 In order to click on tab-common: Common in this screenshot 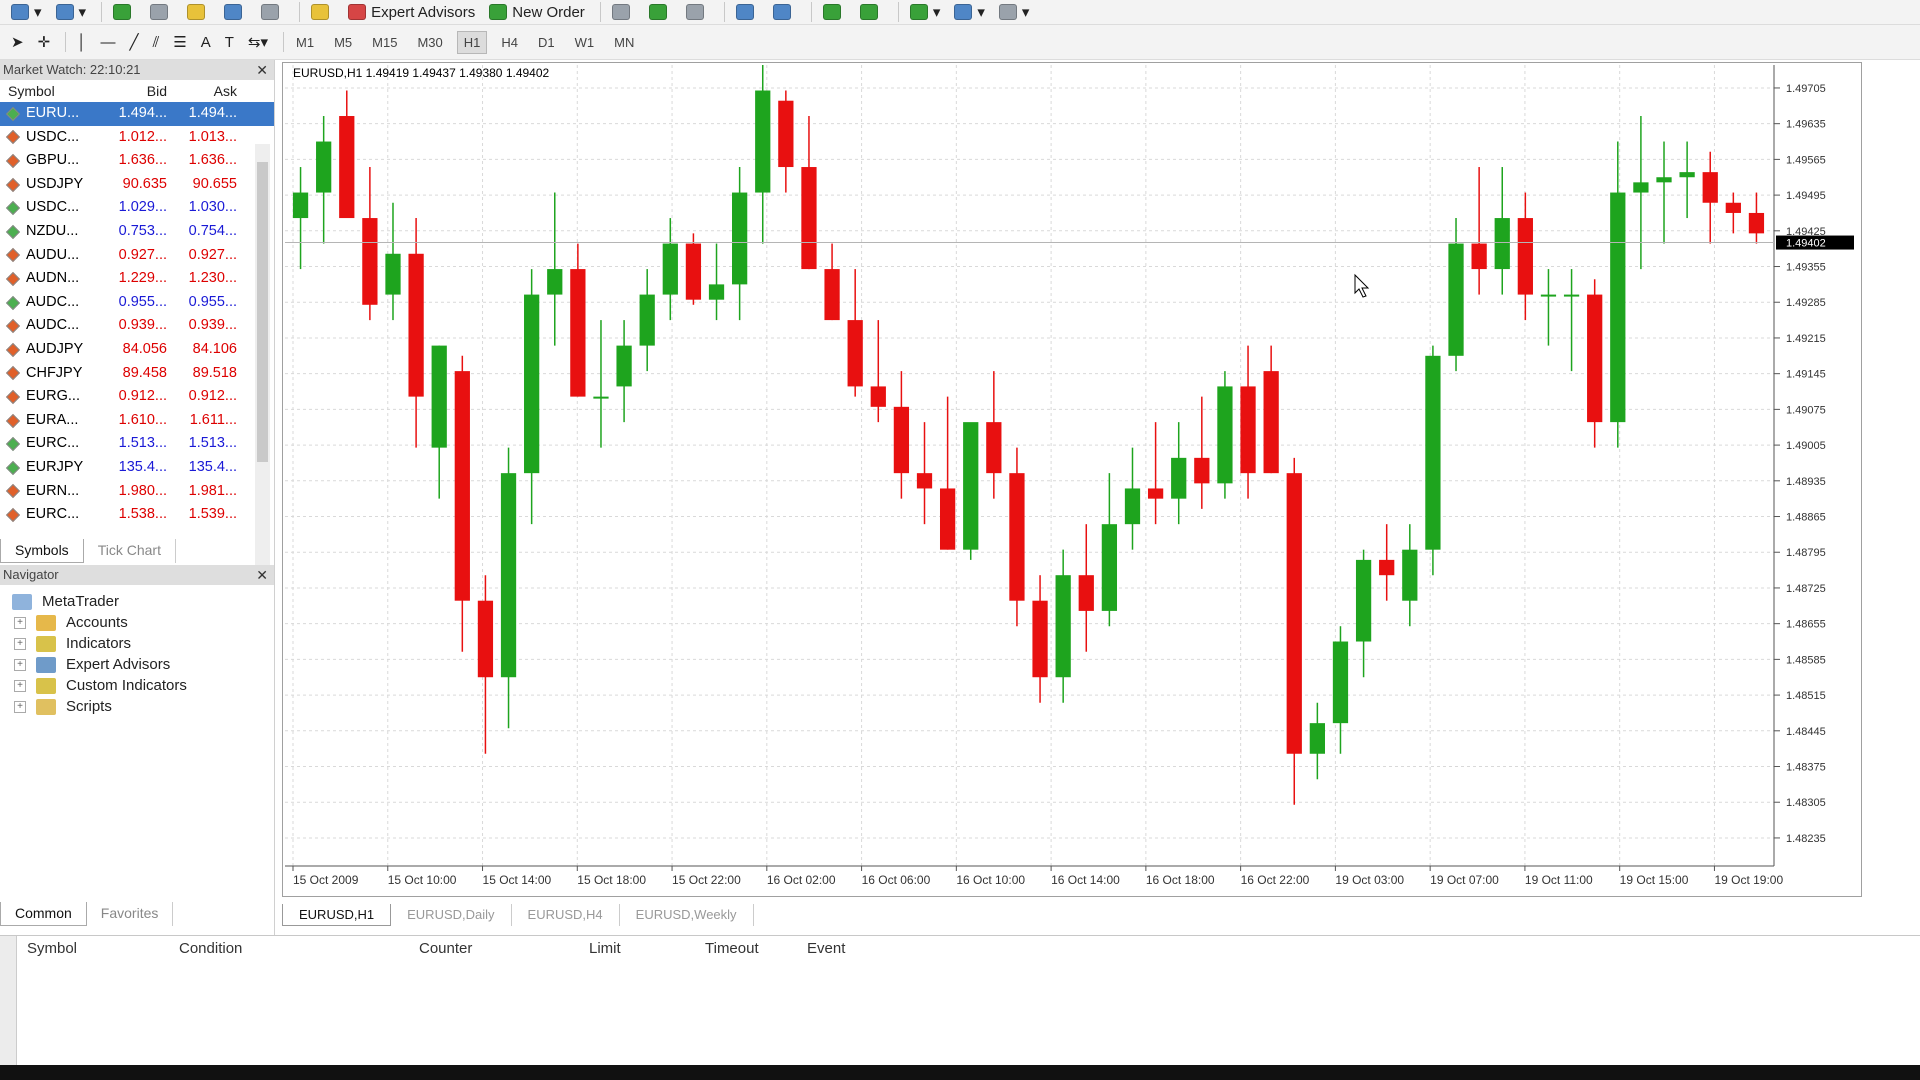, I will do `click(43, 914)`.